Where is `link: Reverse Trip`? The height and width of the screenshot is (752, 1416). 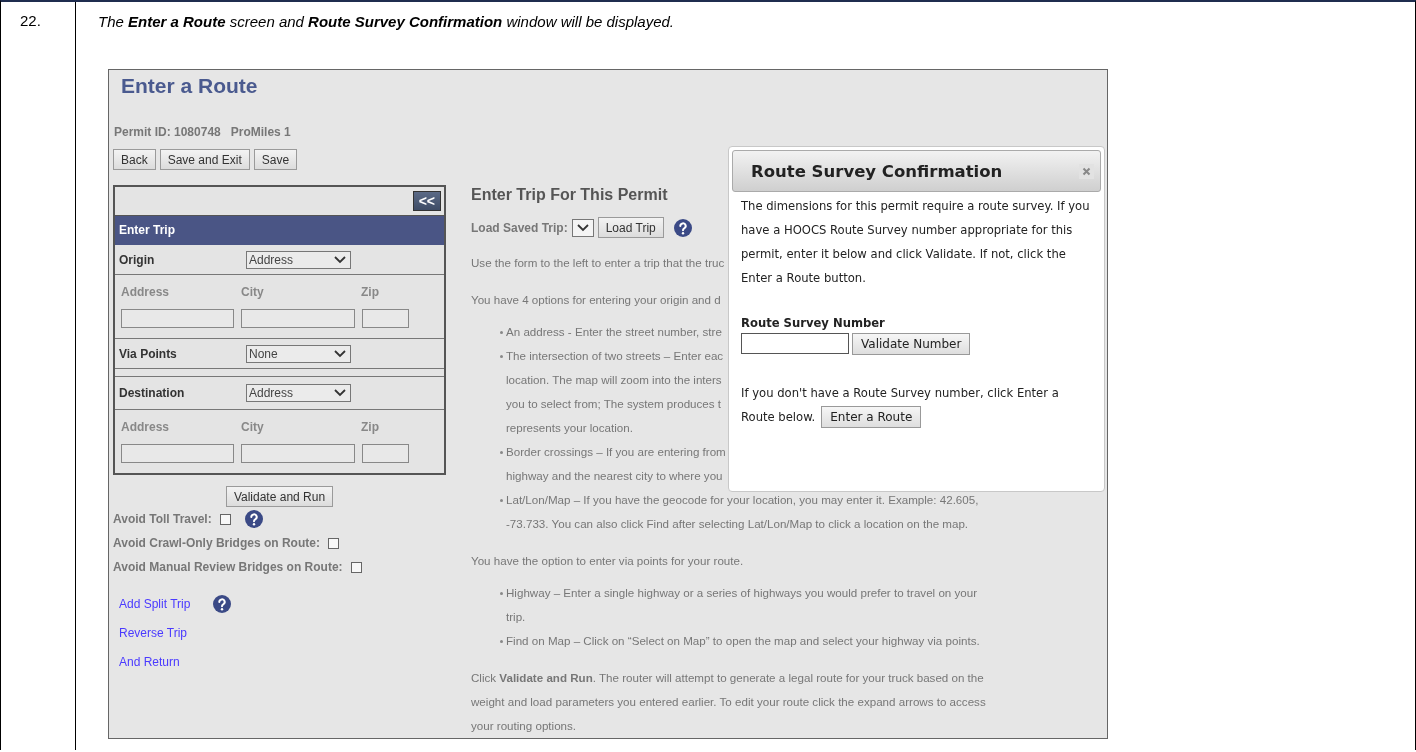 link: Reverse Trip is located at coordinates (153, 632).